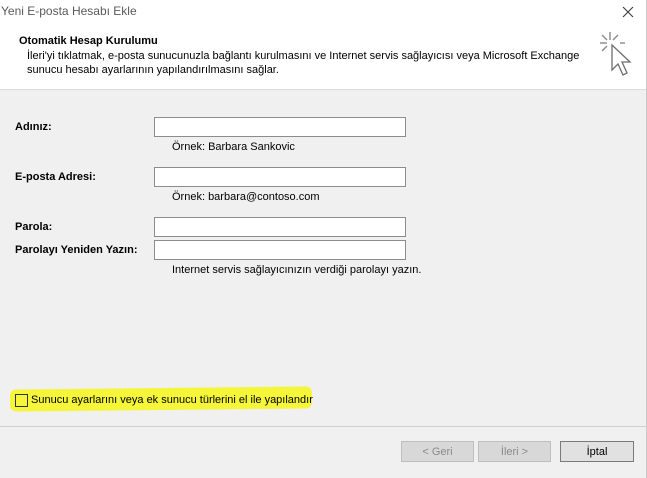  Describe the element at coordinates (233, 147) in the screenshot. I see `name-hint: Örnek: Barbara Sankovic` at that location.